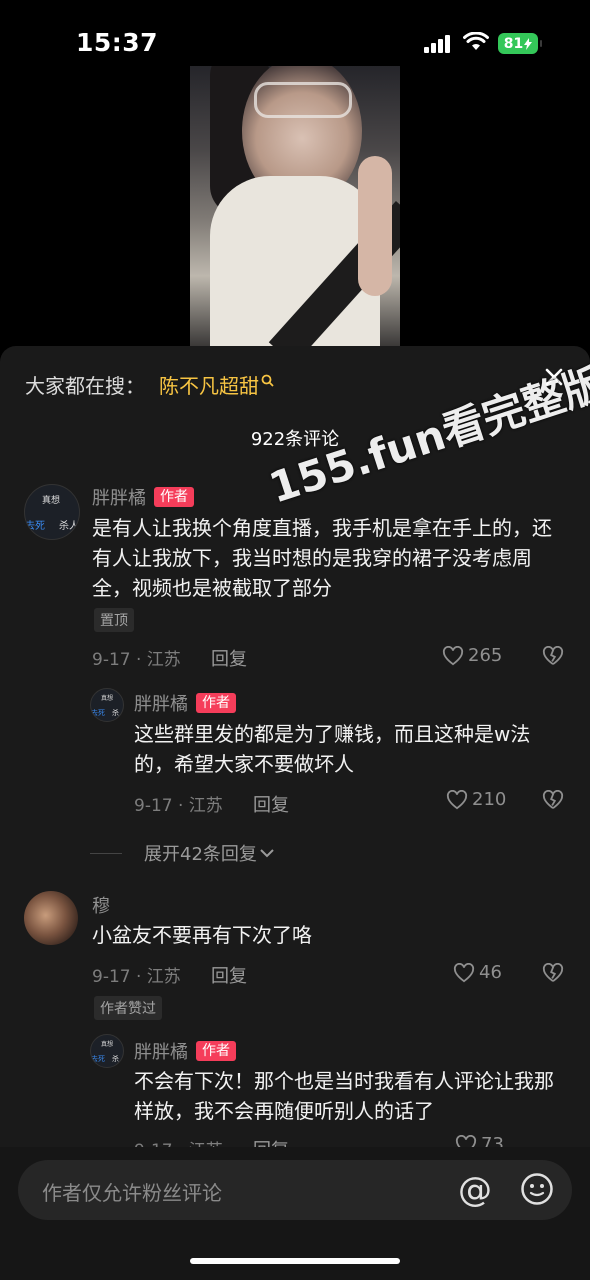 The image size is (590, 1280). I want to click on pinned-badge: 置顶, so click(114, 620).